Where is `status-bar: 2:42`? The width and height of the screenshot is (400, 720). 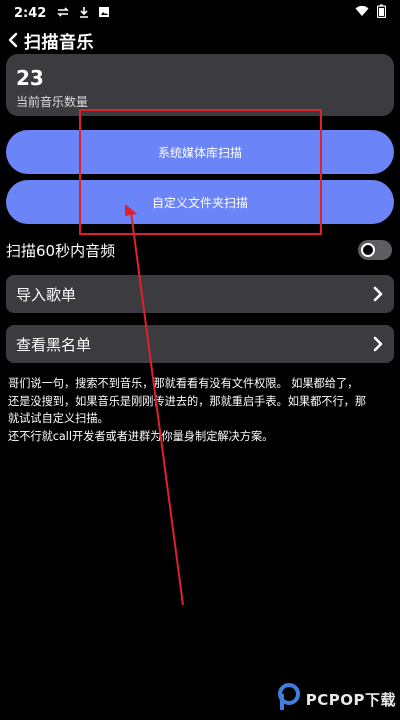
status-bar: 2:42 is located at coordinates (200, 13).